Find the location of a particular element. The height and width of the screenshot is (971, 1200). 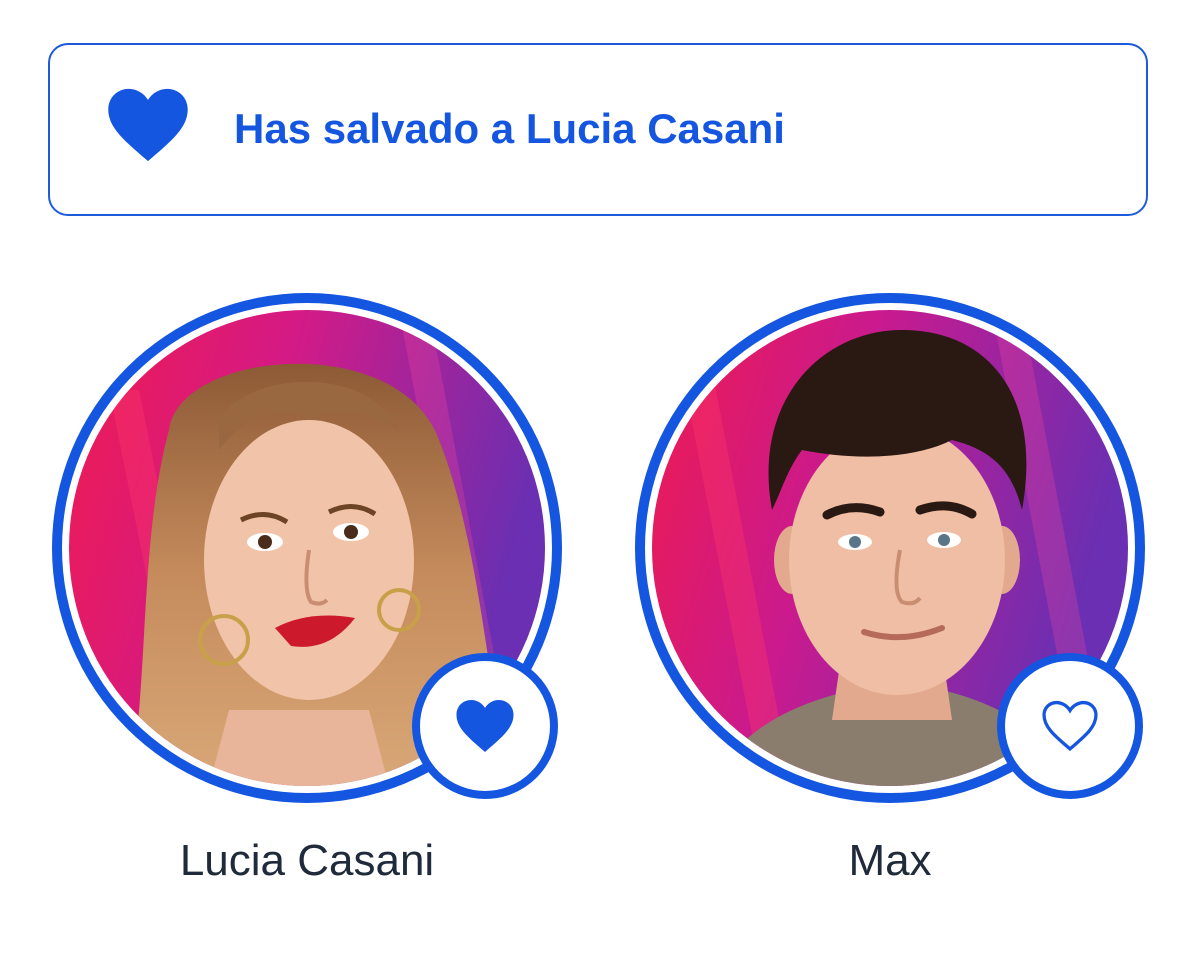

heart-outline-icon is located at coordinates (1070, 726).